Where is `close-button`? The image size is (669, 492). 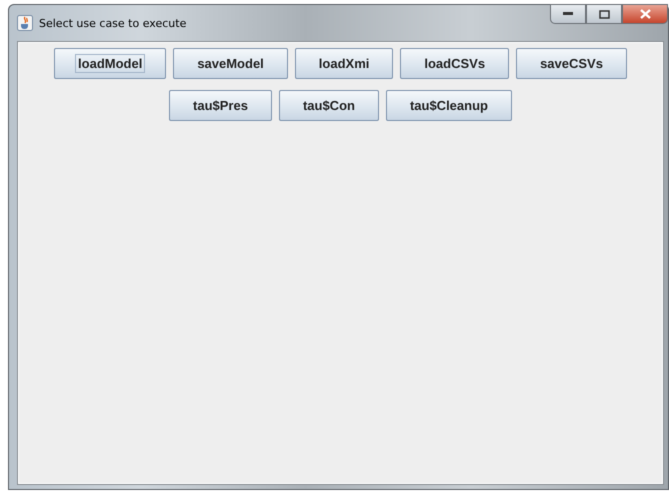 close-button is located at coordinates (645, 14).